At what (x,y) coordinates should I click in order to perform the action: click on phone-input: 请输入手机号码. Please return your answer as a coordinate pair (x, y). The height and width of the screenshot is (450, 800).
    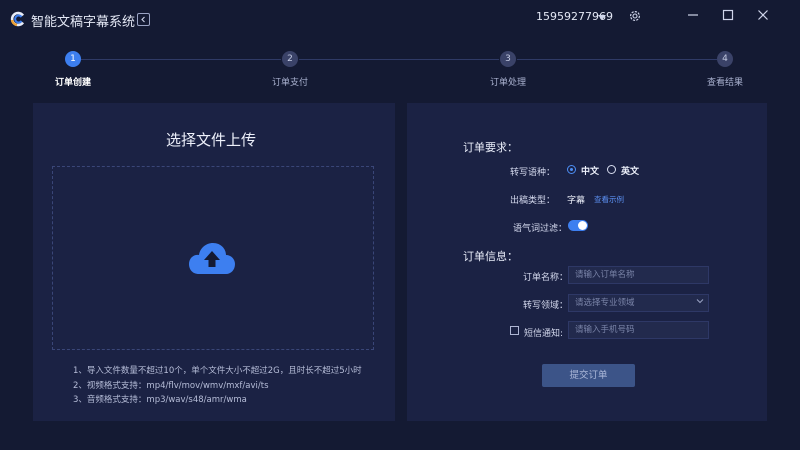
    Looking at the image, I should click on (638, 330).